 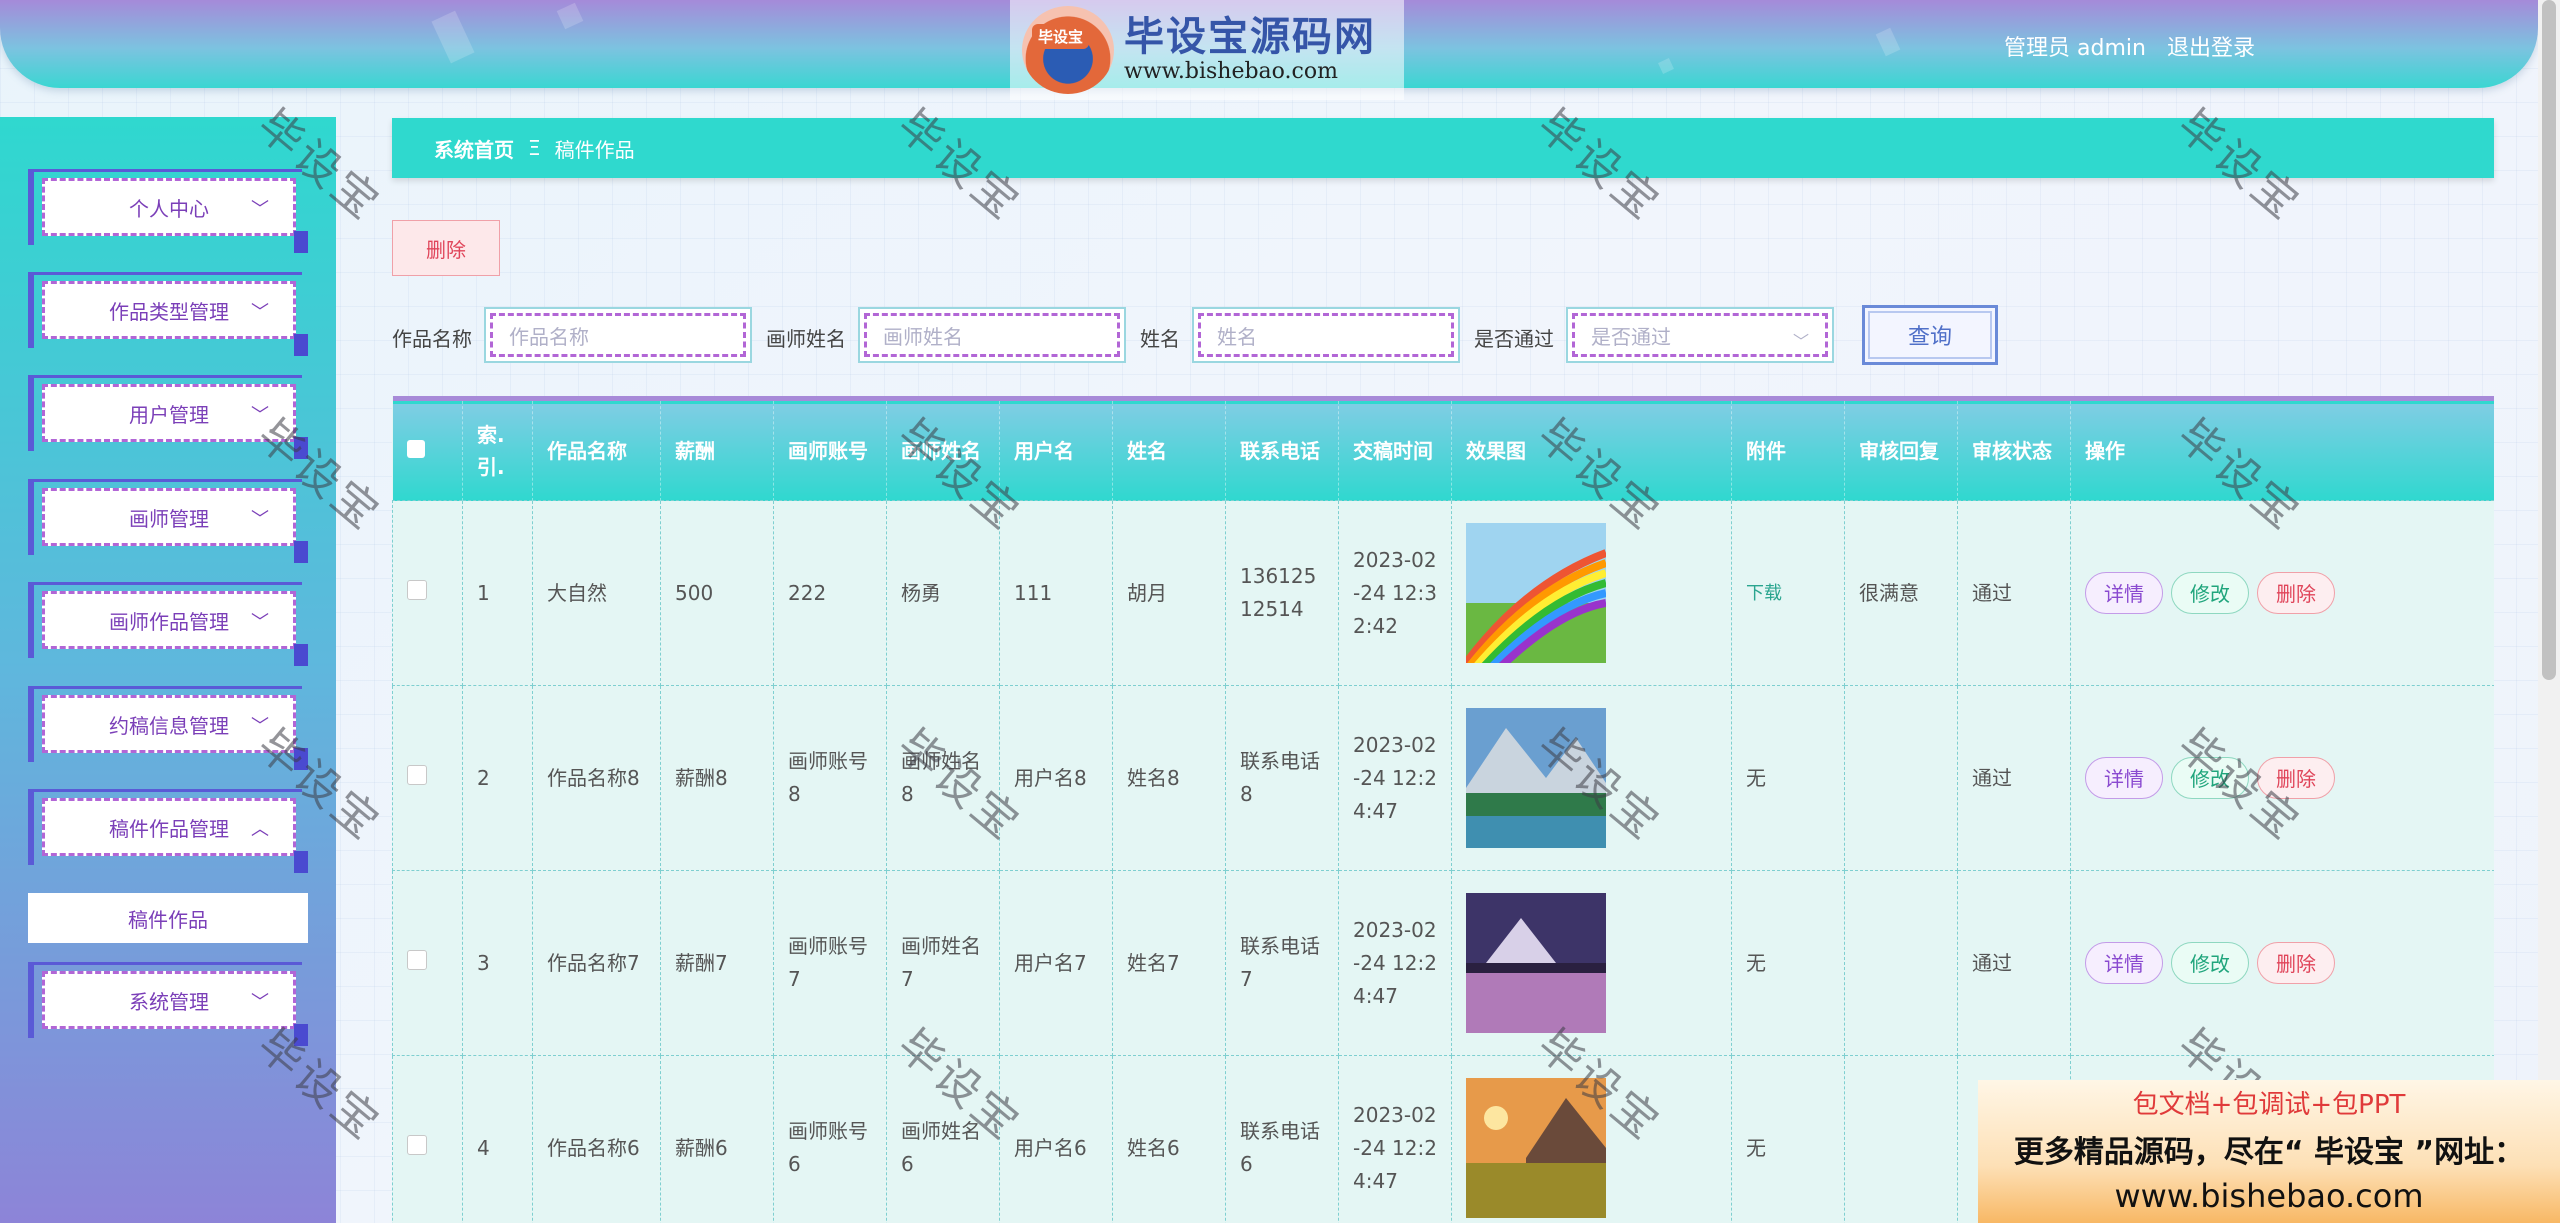 What do you see at coordinates (717, 593) in the screenshot?
I see `cell-pay: 500` at bounding box center [717, 593].